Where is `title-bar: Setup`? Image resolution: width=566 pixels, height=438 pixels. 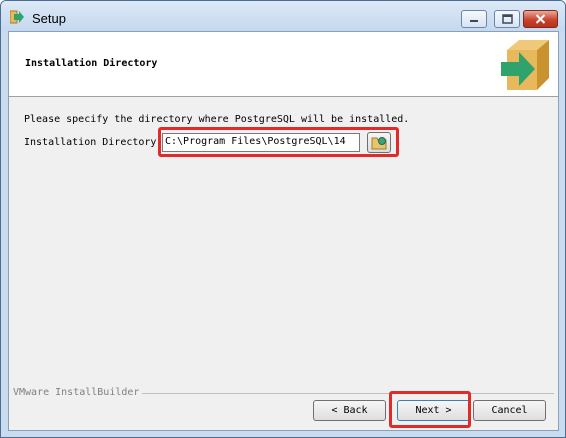 title-bar: Setup is located at coordinates (283, 16).